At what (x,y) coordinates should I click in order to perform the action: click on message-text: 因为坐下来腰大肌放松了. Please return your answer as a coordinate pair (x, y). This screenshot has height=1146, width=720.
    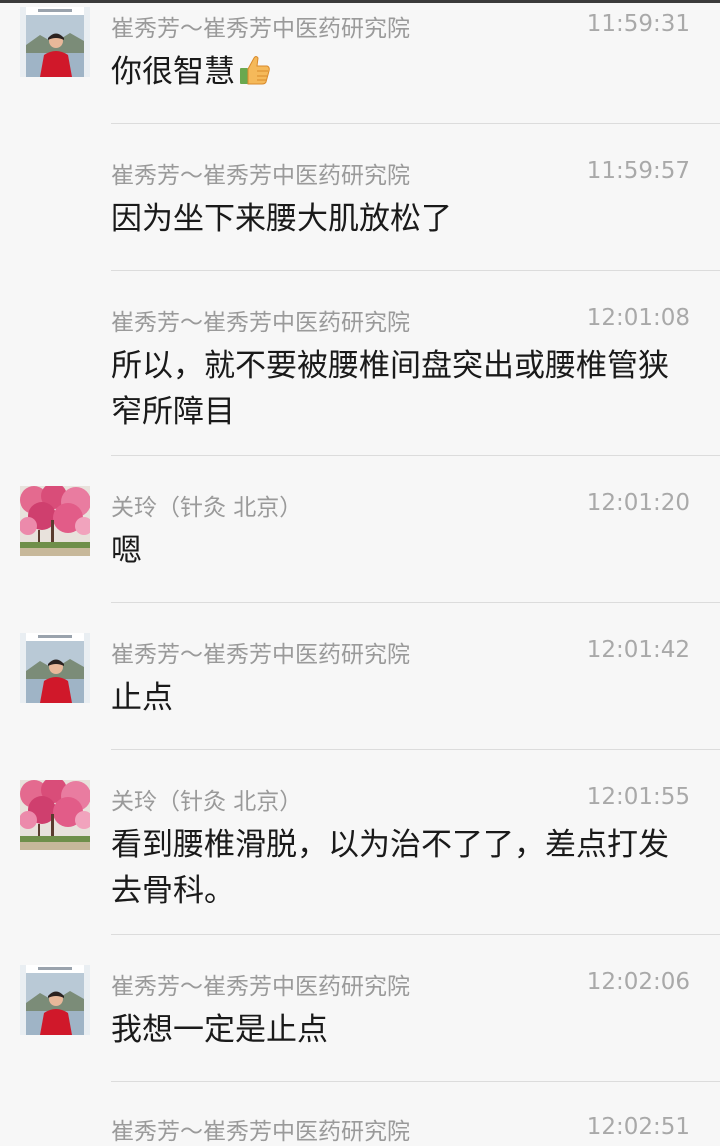
    Looking at the image, I should click on (403, 219).